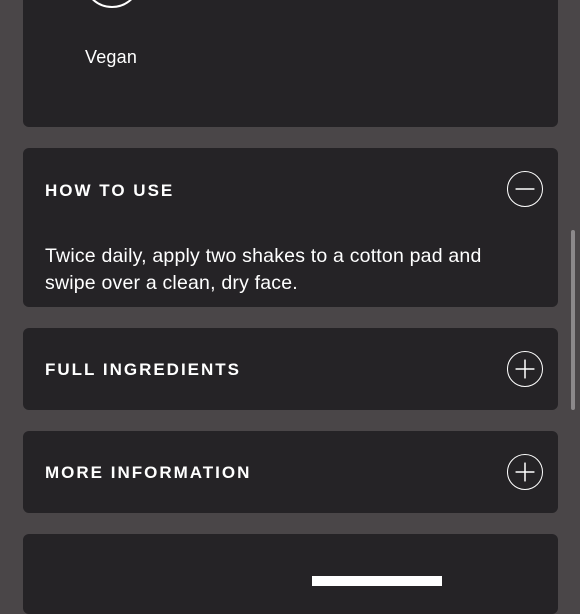 The height and width of the screenshot is (614, 580). I want to click on full-ingredients-section: FULL INGREDIENTS, so click(290, 369).